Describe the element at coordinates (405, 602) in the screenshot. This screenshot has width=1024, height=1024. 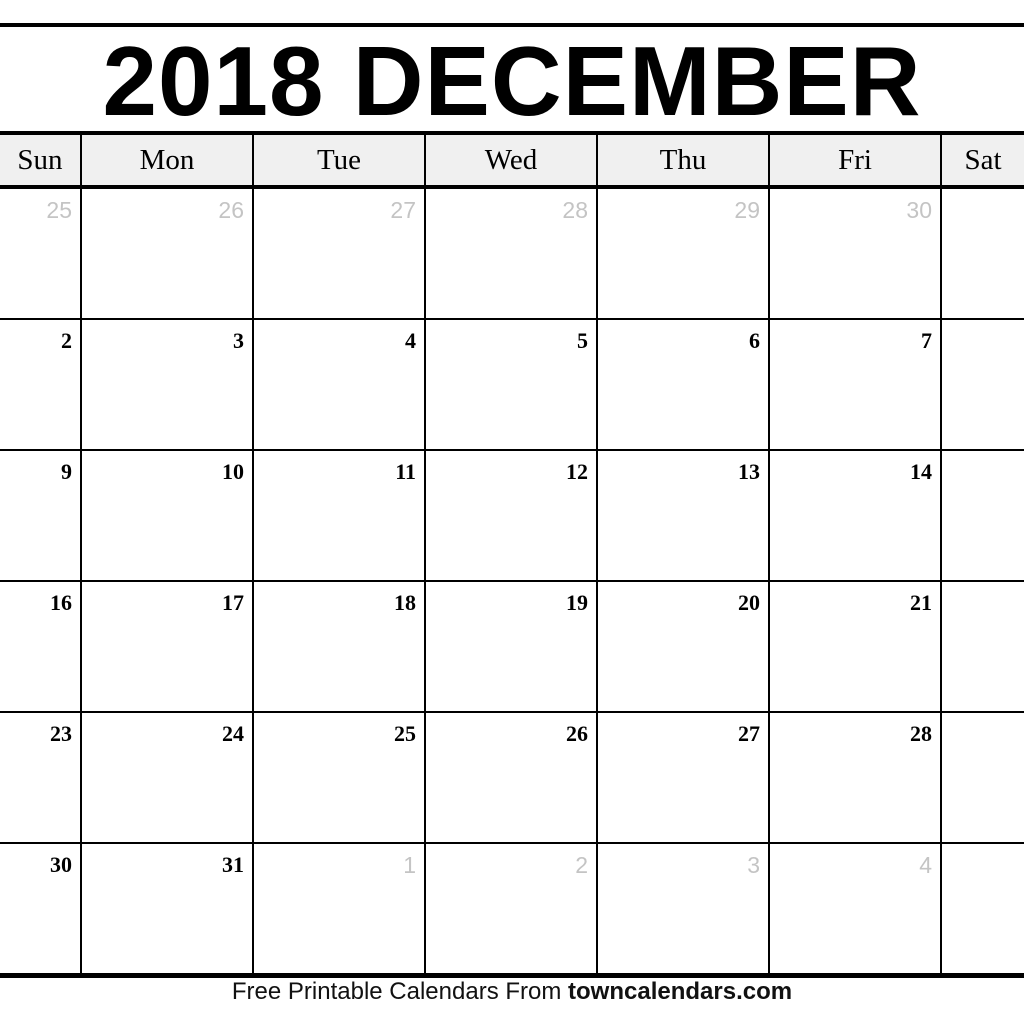
I see `day-number: 18` at that location.